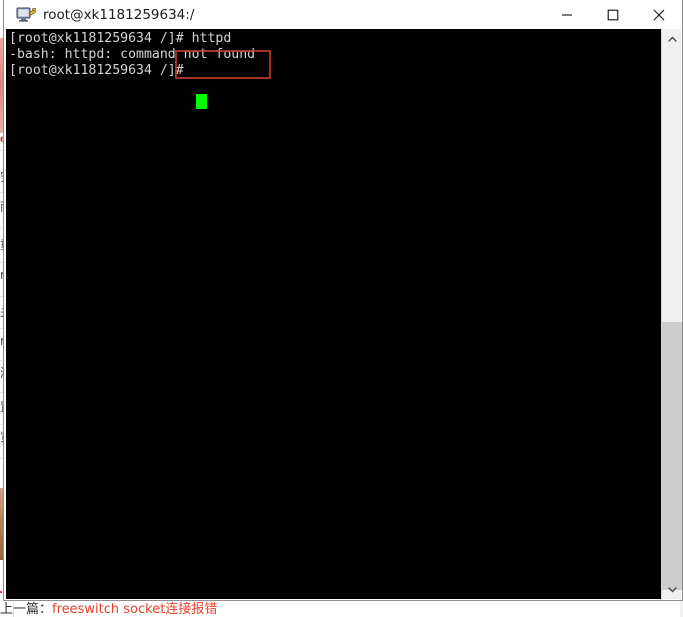  What do you see at coordinates (201, 101) in the screenshot?
I see `terminal-cursor` at bounding box center [201, 101].